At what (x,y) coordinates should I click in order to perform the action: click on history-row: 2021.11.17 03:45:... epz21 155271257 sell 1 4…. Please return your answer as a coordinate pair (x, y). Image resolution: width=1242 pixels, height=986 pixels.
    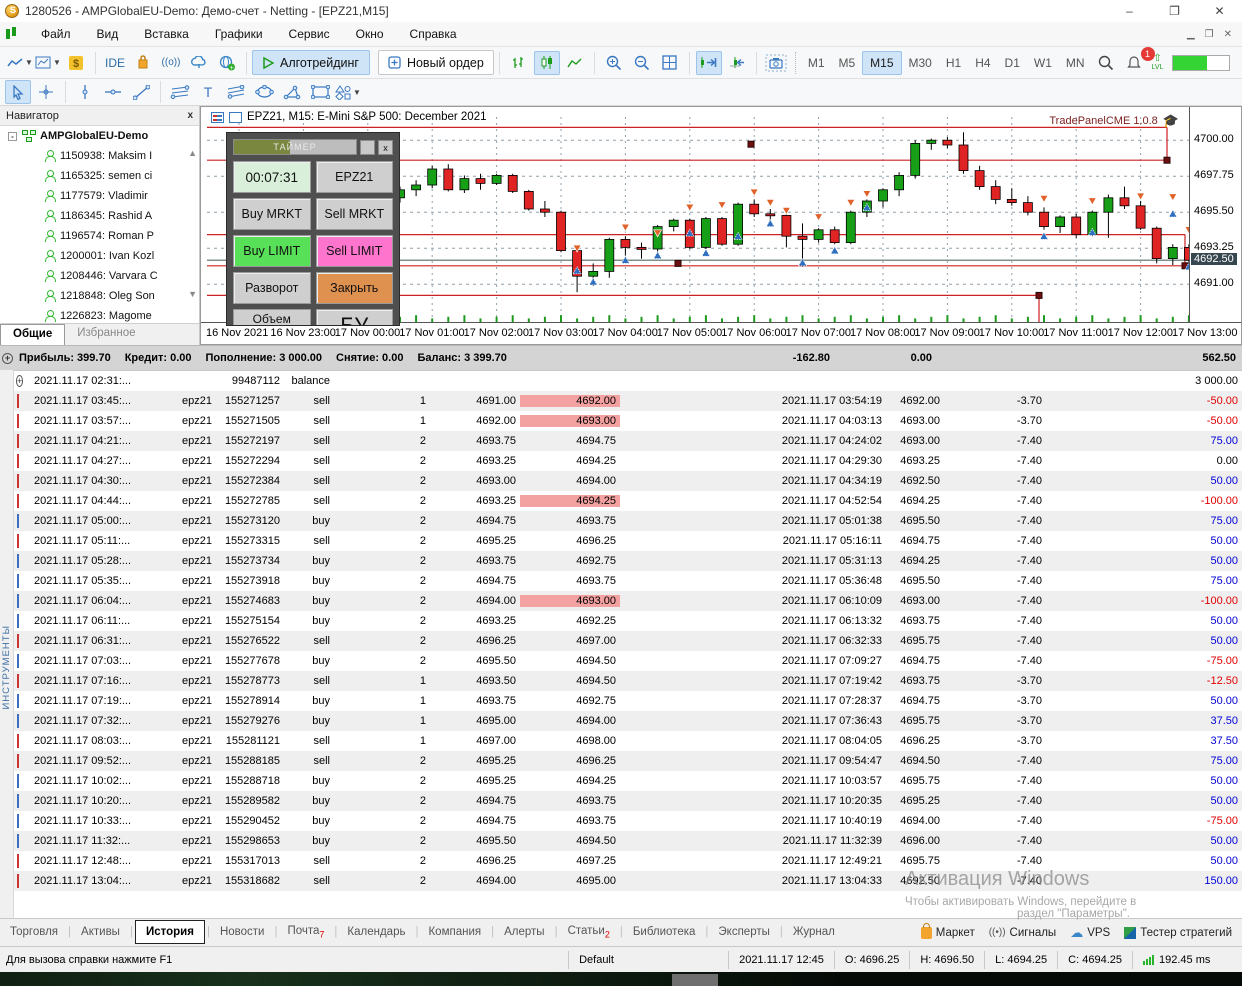
    Looking at the image, I should click on (628, 401).